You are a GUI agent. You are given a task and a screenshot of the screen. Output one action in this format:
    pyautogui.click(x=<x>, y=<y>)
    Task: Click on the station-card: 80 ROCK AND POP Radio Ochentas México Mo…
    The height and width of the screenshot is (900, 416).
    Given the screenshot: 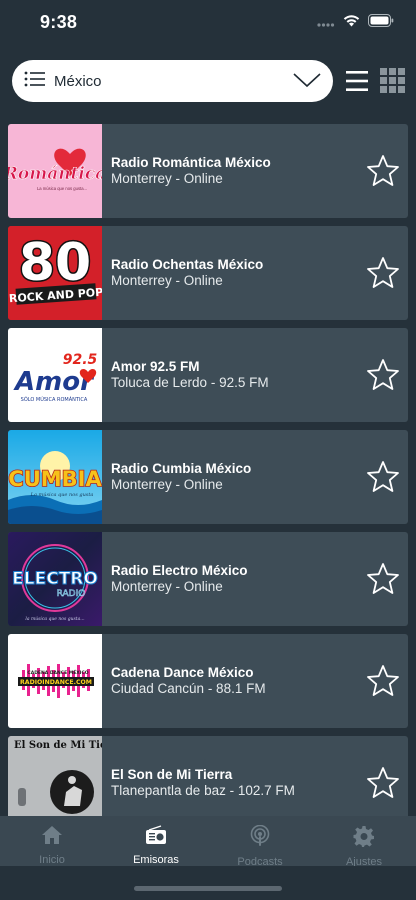 What is the action you would take?
    pyautogui.click(x=208, y=273)
    